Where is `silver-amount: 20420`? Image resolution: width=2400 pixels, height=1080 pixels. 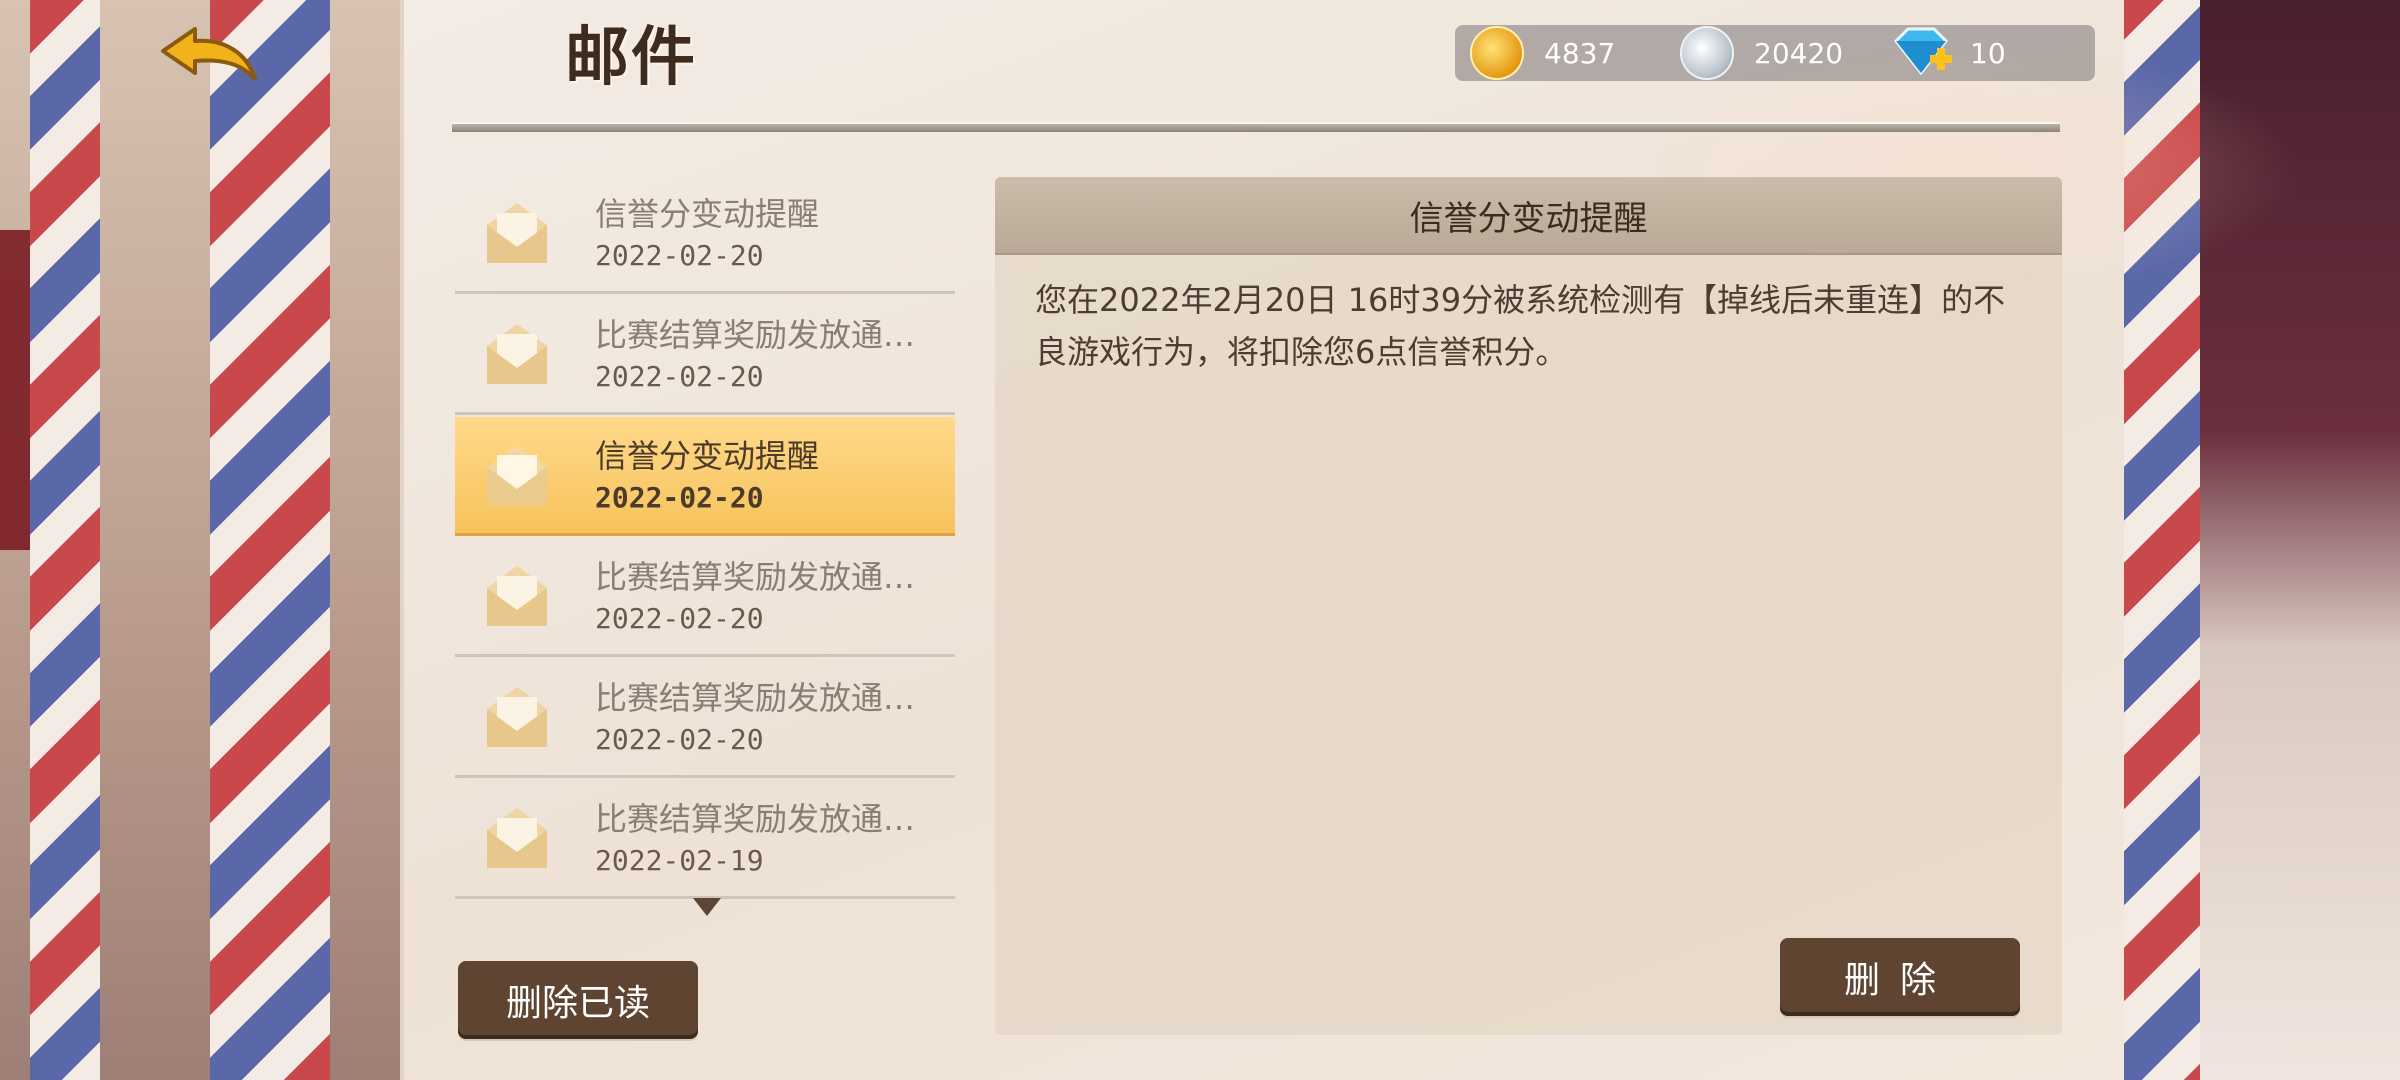
silver-amount: 20420 is located at coordinates (1799, 53).